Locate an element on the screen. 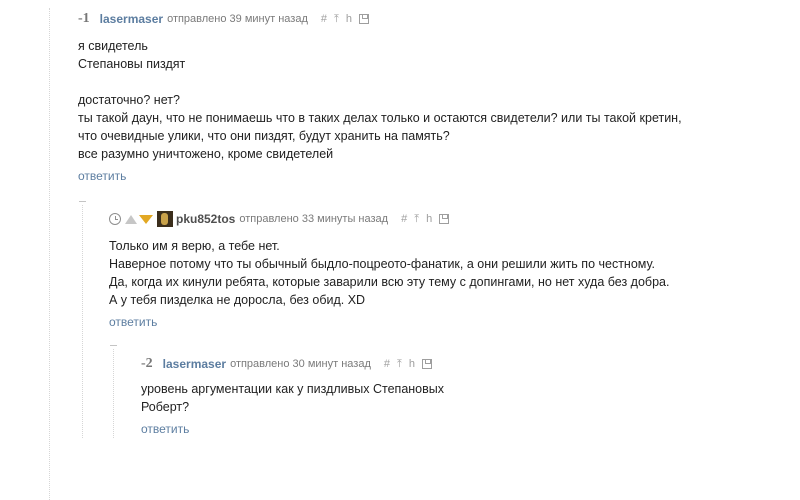 This screenshot has width=800, height=500. comment-score: -2 is located at coordinates (147, 363).